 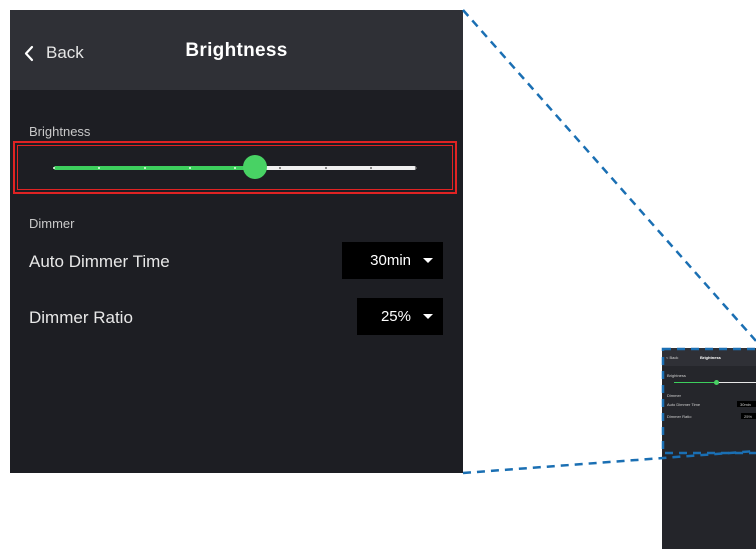 I want to click on thumbnail-auto-dimmer-dropdown: 30min, so click(x=746, y=404).